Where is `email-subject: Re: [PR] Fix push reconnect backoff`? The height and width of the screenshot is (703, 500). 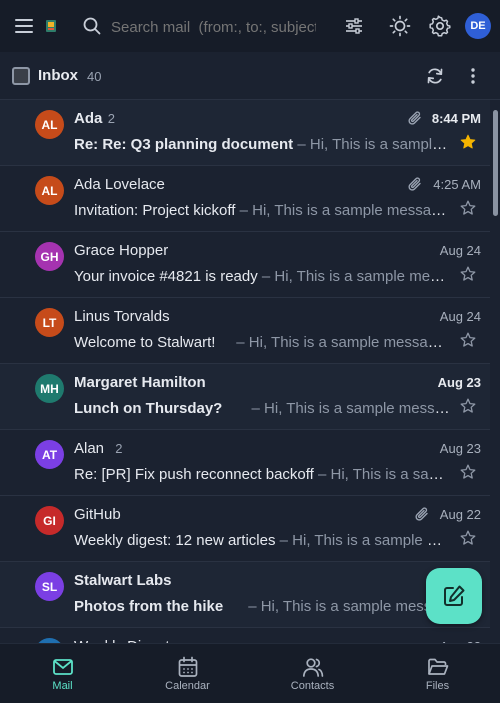
email-subject: Re: [PR] Fix push reconnect backoff is located at coordinates (194, 474).